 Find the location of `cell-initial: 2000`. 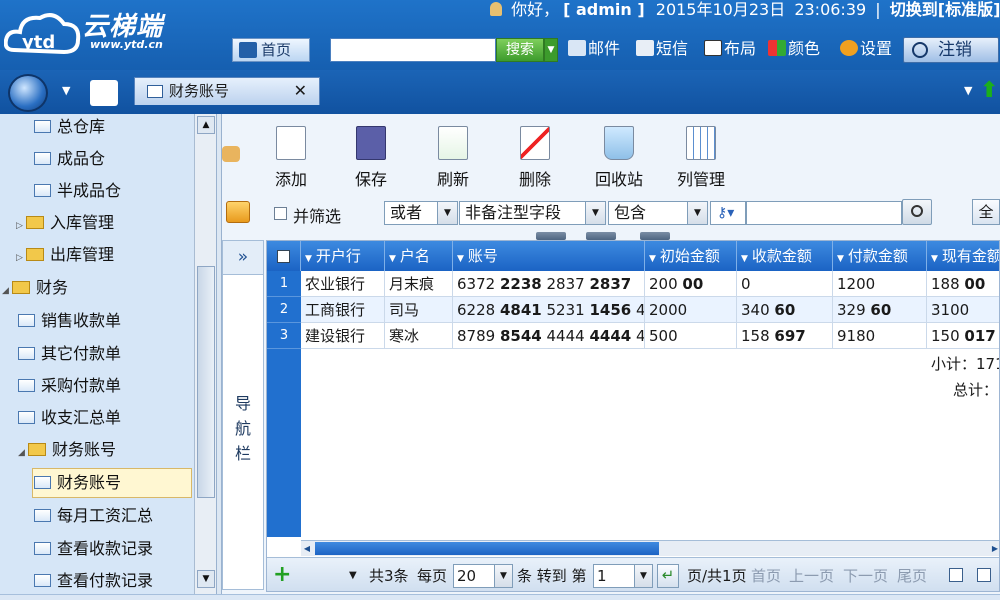

cell-initial: 2000 is located at coordinates (691, 310).